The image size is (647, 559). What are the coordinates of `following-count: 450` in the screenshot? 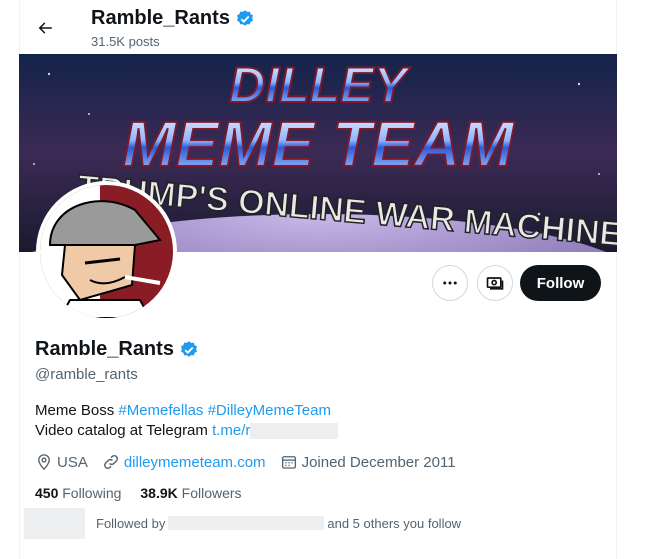 It's located at (47, 493).